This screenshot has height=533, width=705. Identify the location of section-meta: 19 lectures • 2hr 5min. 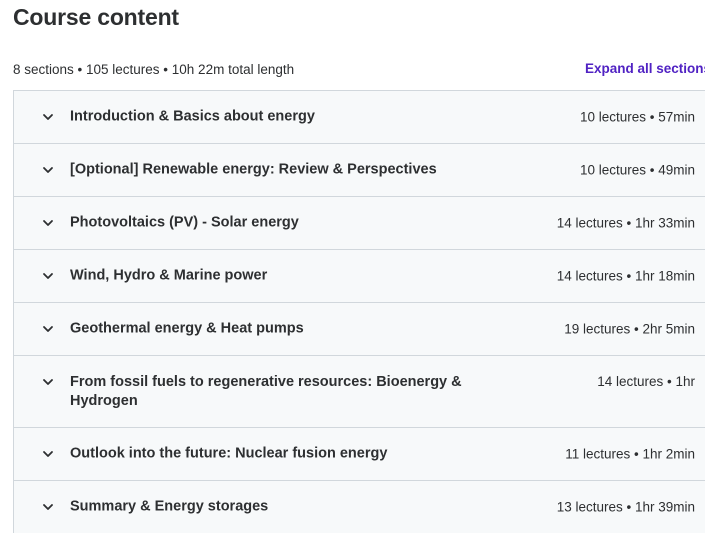
(629, 329).